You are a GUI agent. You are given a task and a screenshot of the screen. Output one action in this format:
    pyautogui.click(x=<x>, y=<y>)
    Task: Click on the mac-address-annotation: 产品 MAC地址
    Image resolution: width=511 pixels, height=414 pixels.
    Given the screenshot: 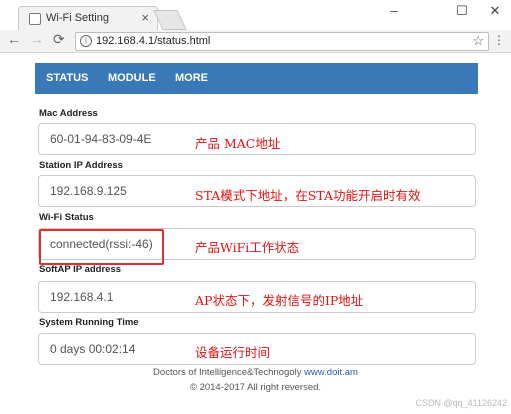 What is the action you would take?
    pyautogui.click(x=238, y=143)
    